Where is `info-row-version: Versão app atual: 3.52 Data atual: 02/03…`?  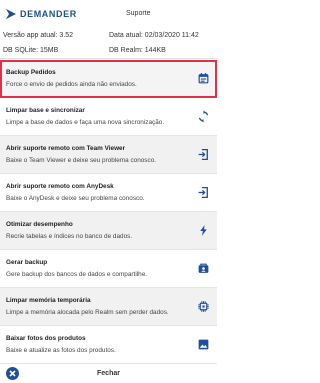 info-row-version: Versão app atual: 3.52 Data atual: 02/03… is located at coordinates (108, 36).